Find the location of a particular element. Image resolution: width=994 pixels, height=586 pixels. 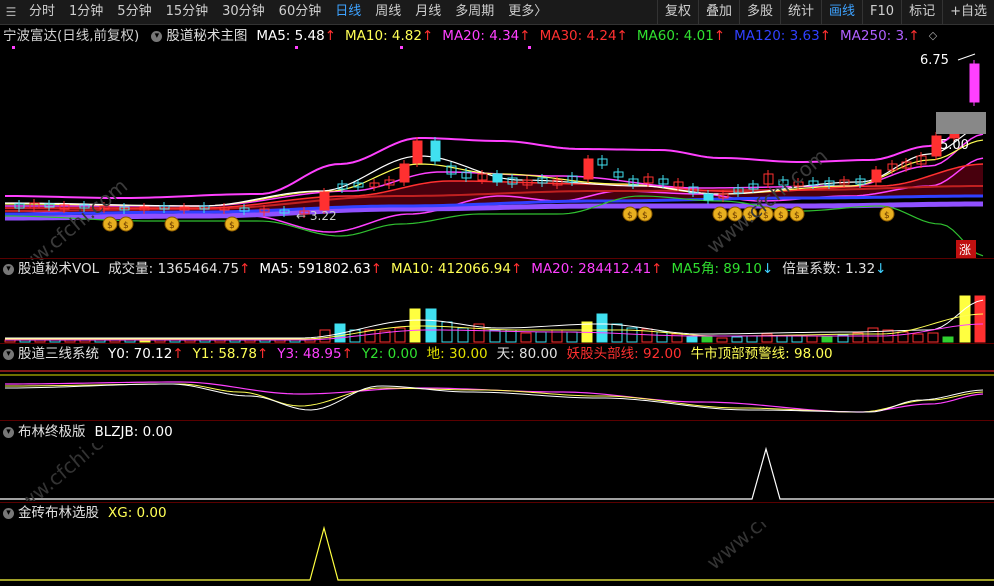

high-price-label: 6.75 is located at coordinates (934, 60).